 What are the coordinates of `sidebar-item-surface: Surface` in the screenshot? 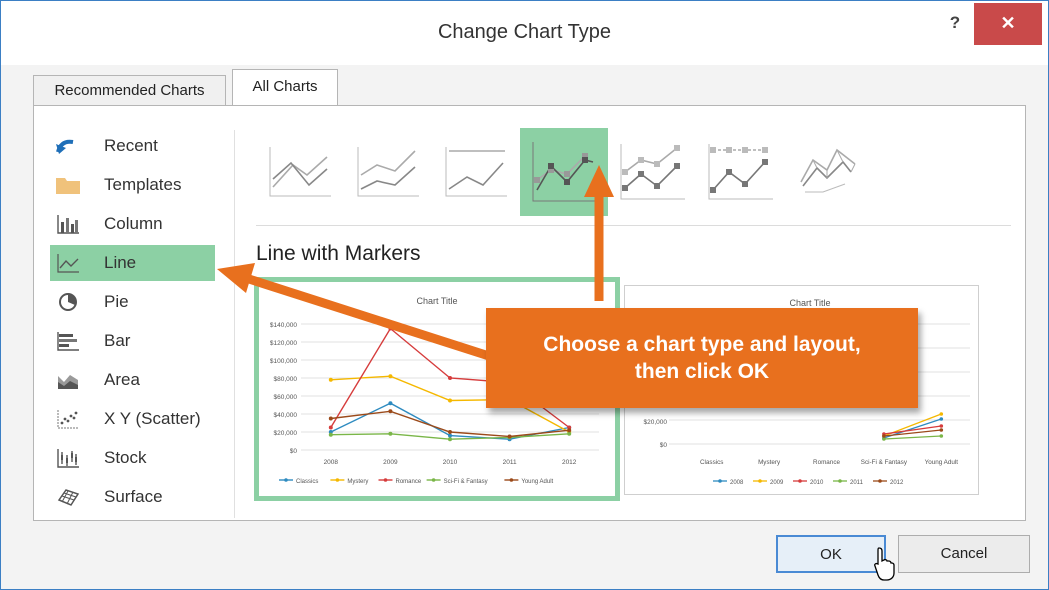 It's located at (132, 497).